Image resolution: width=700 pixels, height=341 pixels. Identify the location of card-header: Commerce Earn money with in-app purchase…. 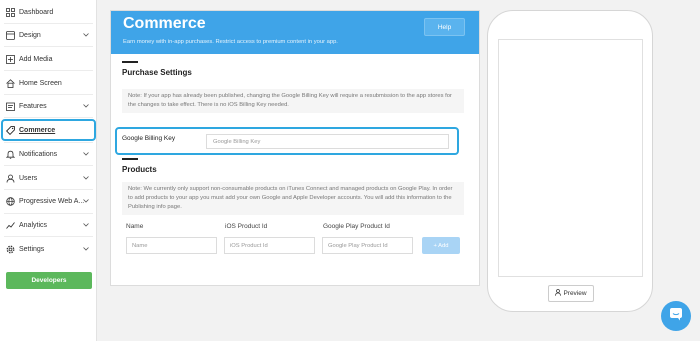
(295, 32).